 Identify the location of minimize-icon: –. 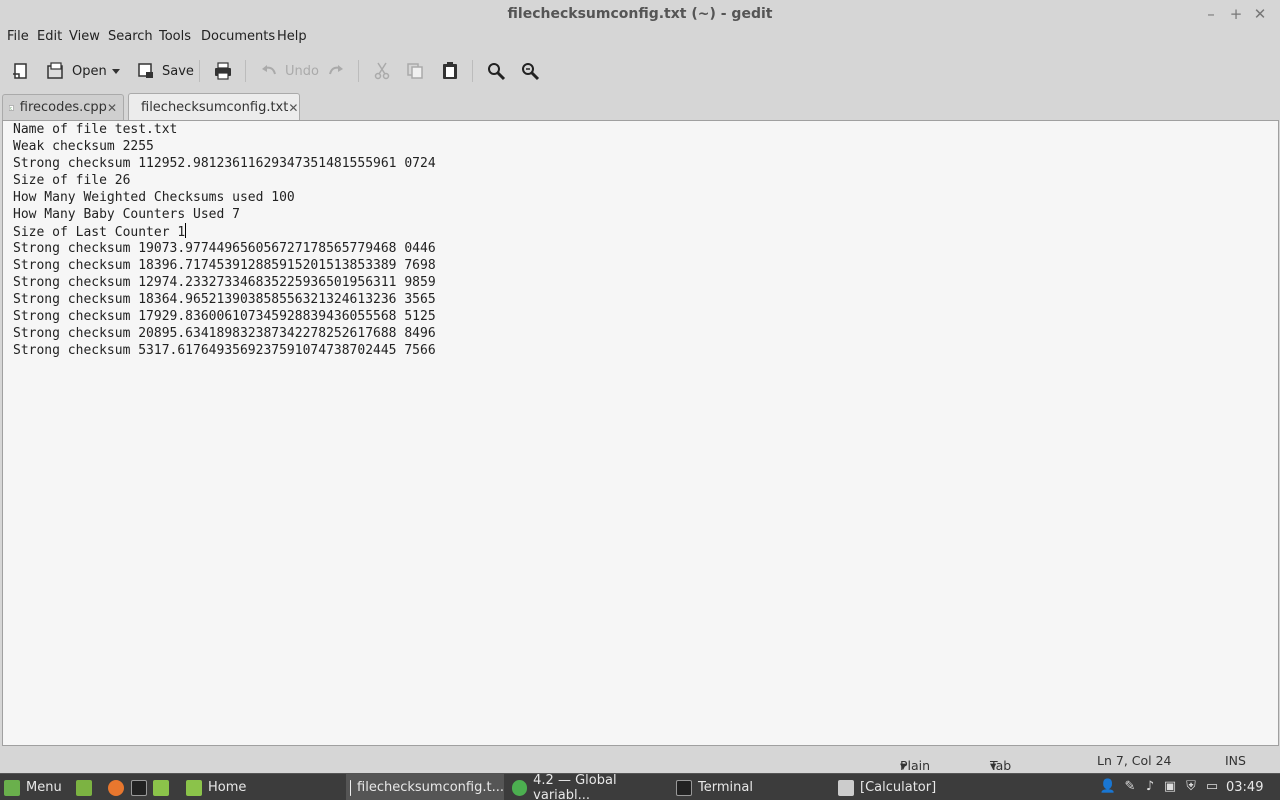
(1211, 14).